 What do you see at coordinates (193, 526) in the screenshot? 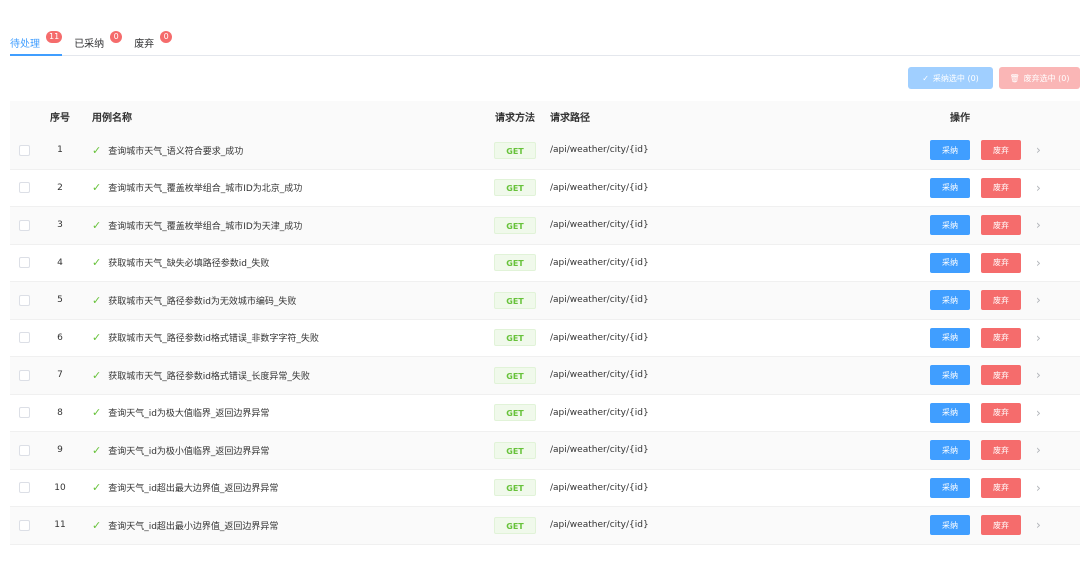
I see `case-name: 查询天气_id超出最小边界值_返回边界异常` at bounding box center [193, 526].